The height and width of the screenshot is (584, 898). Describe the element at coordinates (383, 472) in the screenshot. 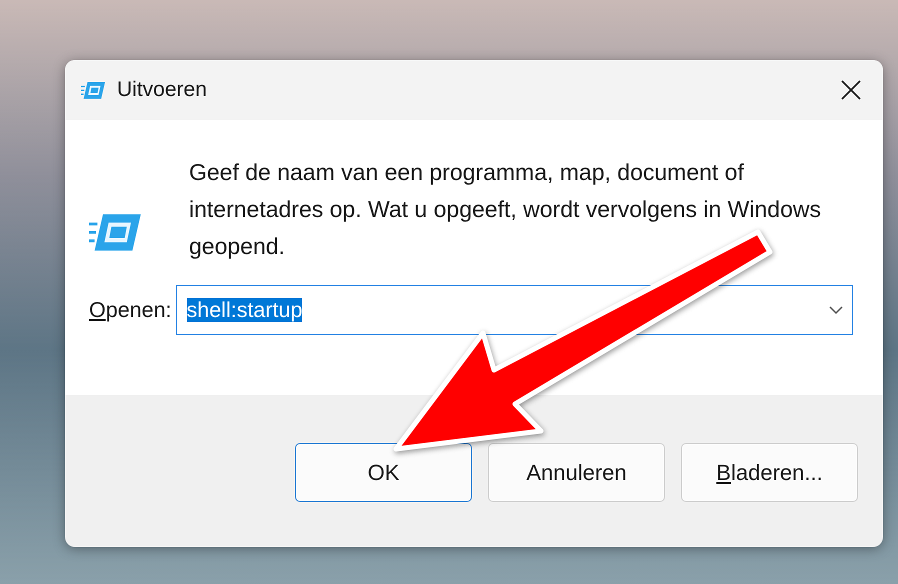

I see `dialog-button: OK` at that location.